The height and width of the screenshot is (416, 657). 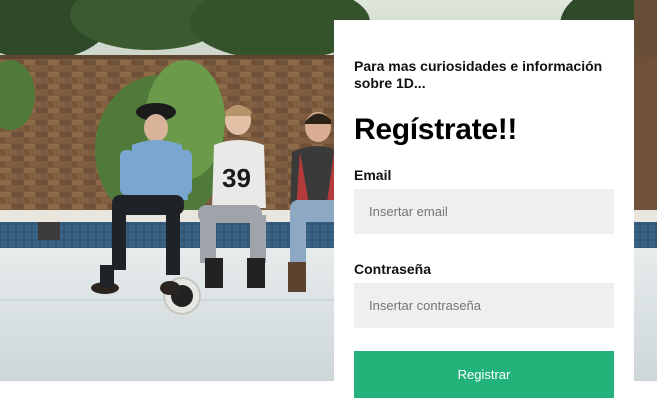 I want to click on email-field, so click(x=484, y=211).